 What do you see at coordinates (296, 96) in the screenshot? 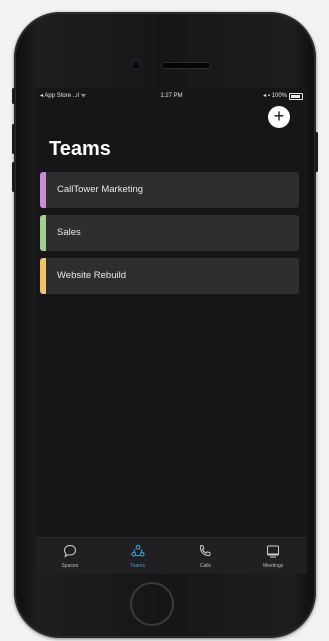
I see `battery-icon` at bounding box center [296, 96].